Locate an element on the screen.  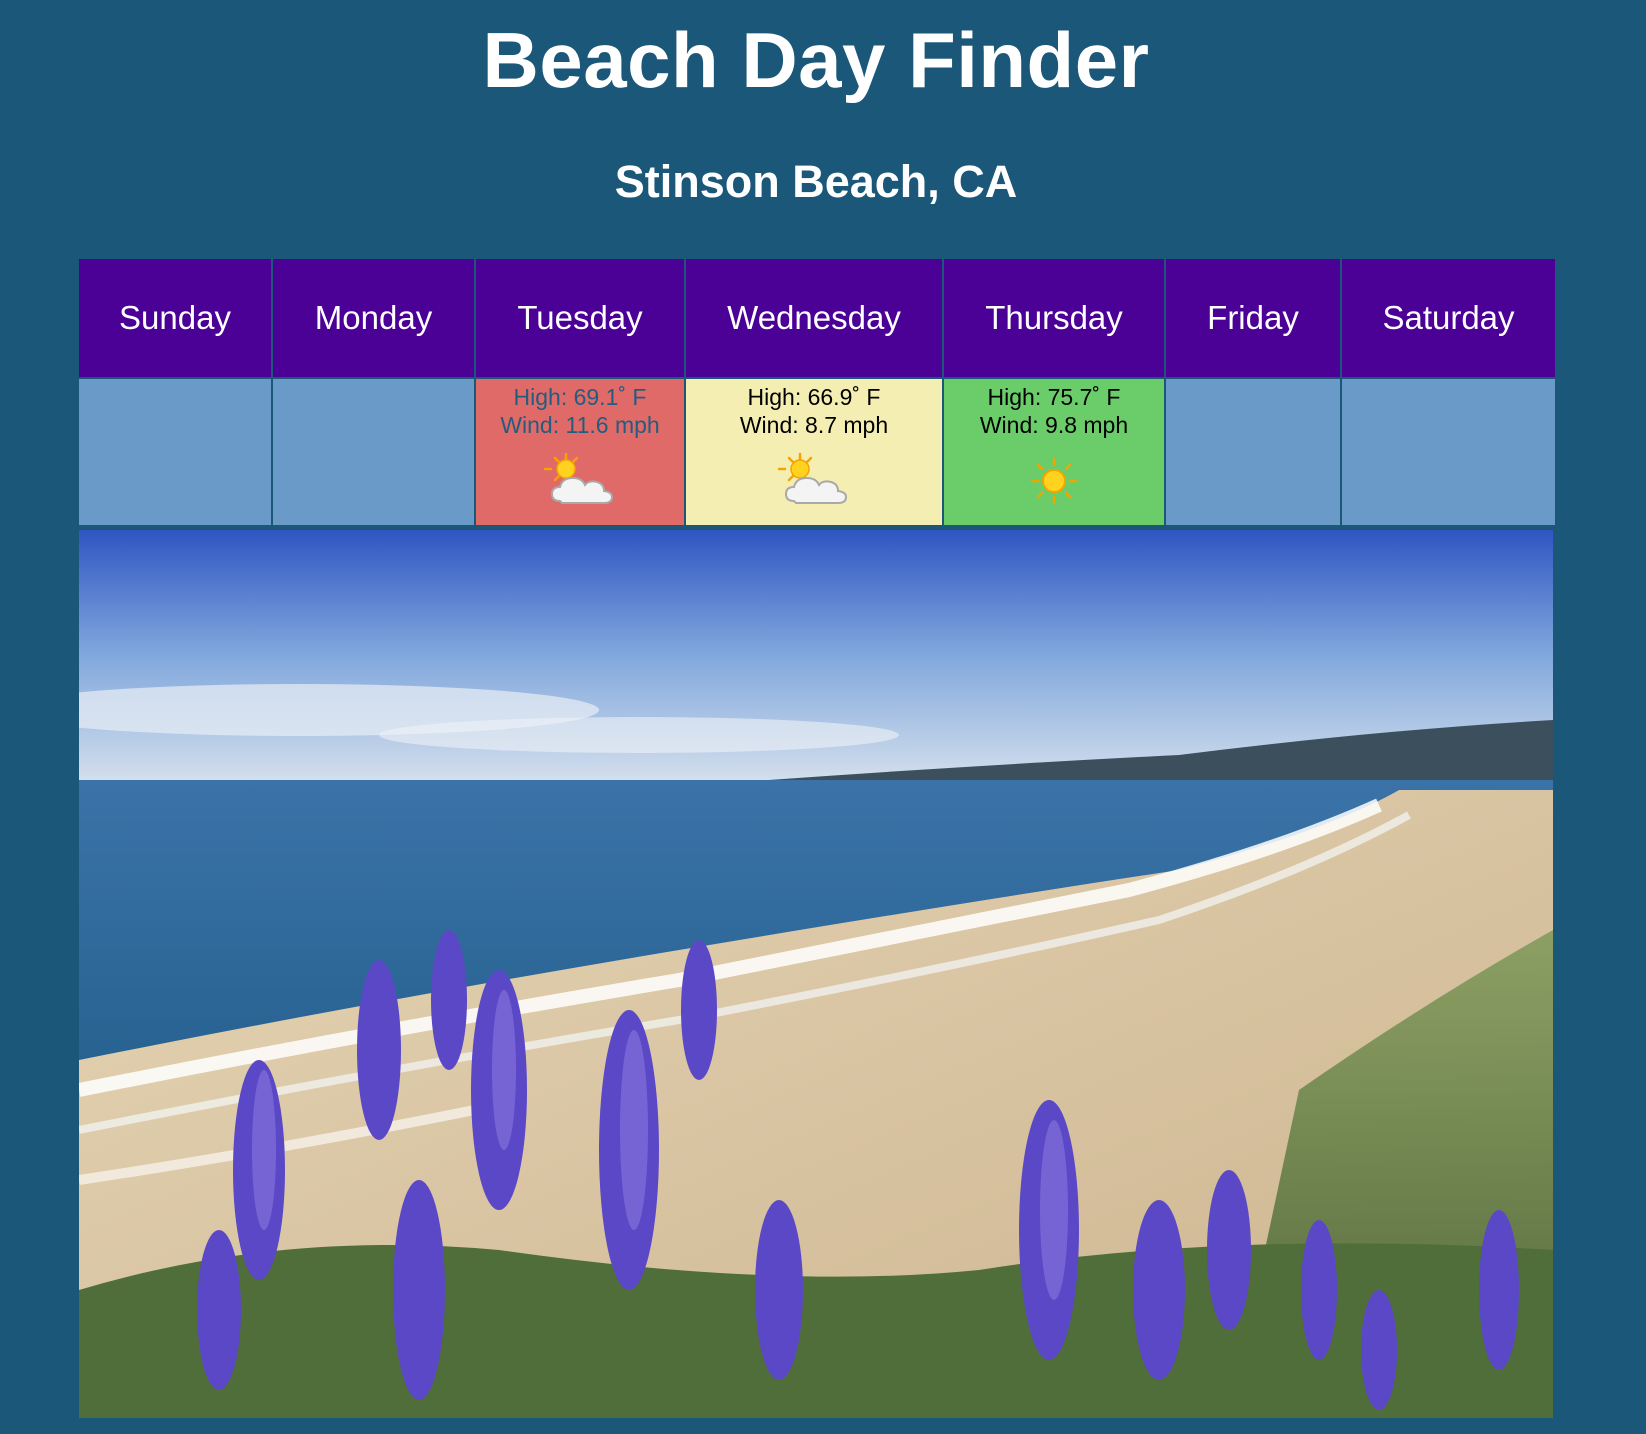
wind-speed: Wind: 8.7 mph is located at coordinates (814, 425).